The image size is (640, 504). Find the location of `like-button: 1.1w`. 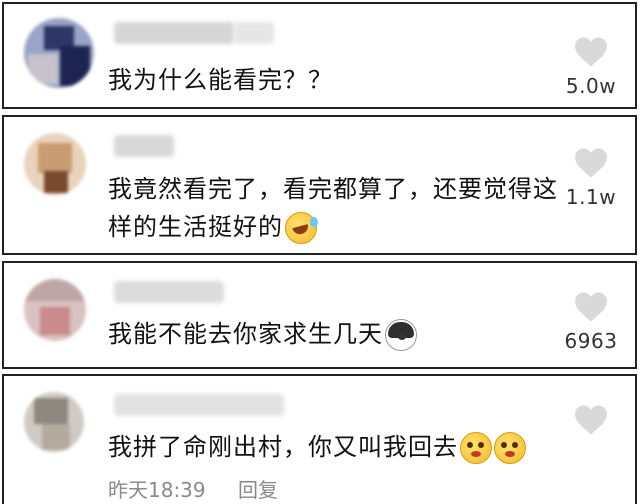

like-button: 1.1w is located at coordinates (591, 178).